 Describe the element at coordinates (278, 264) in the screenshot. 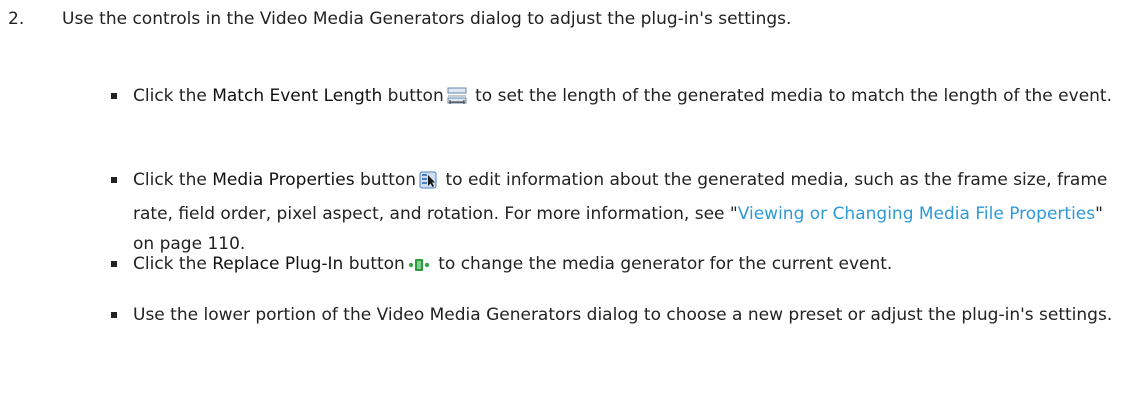

I see `ui-term: Replace Plug-In` at that location.